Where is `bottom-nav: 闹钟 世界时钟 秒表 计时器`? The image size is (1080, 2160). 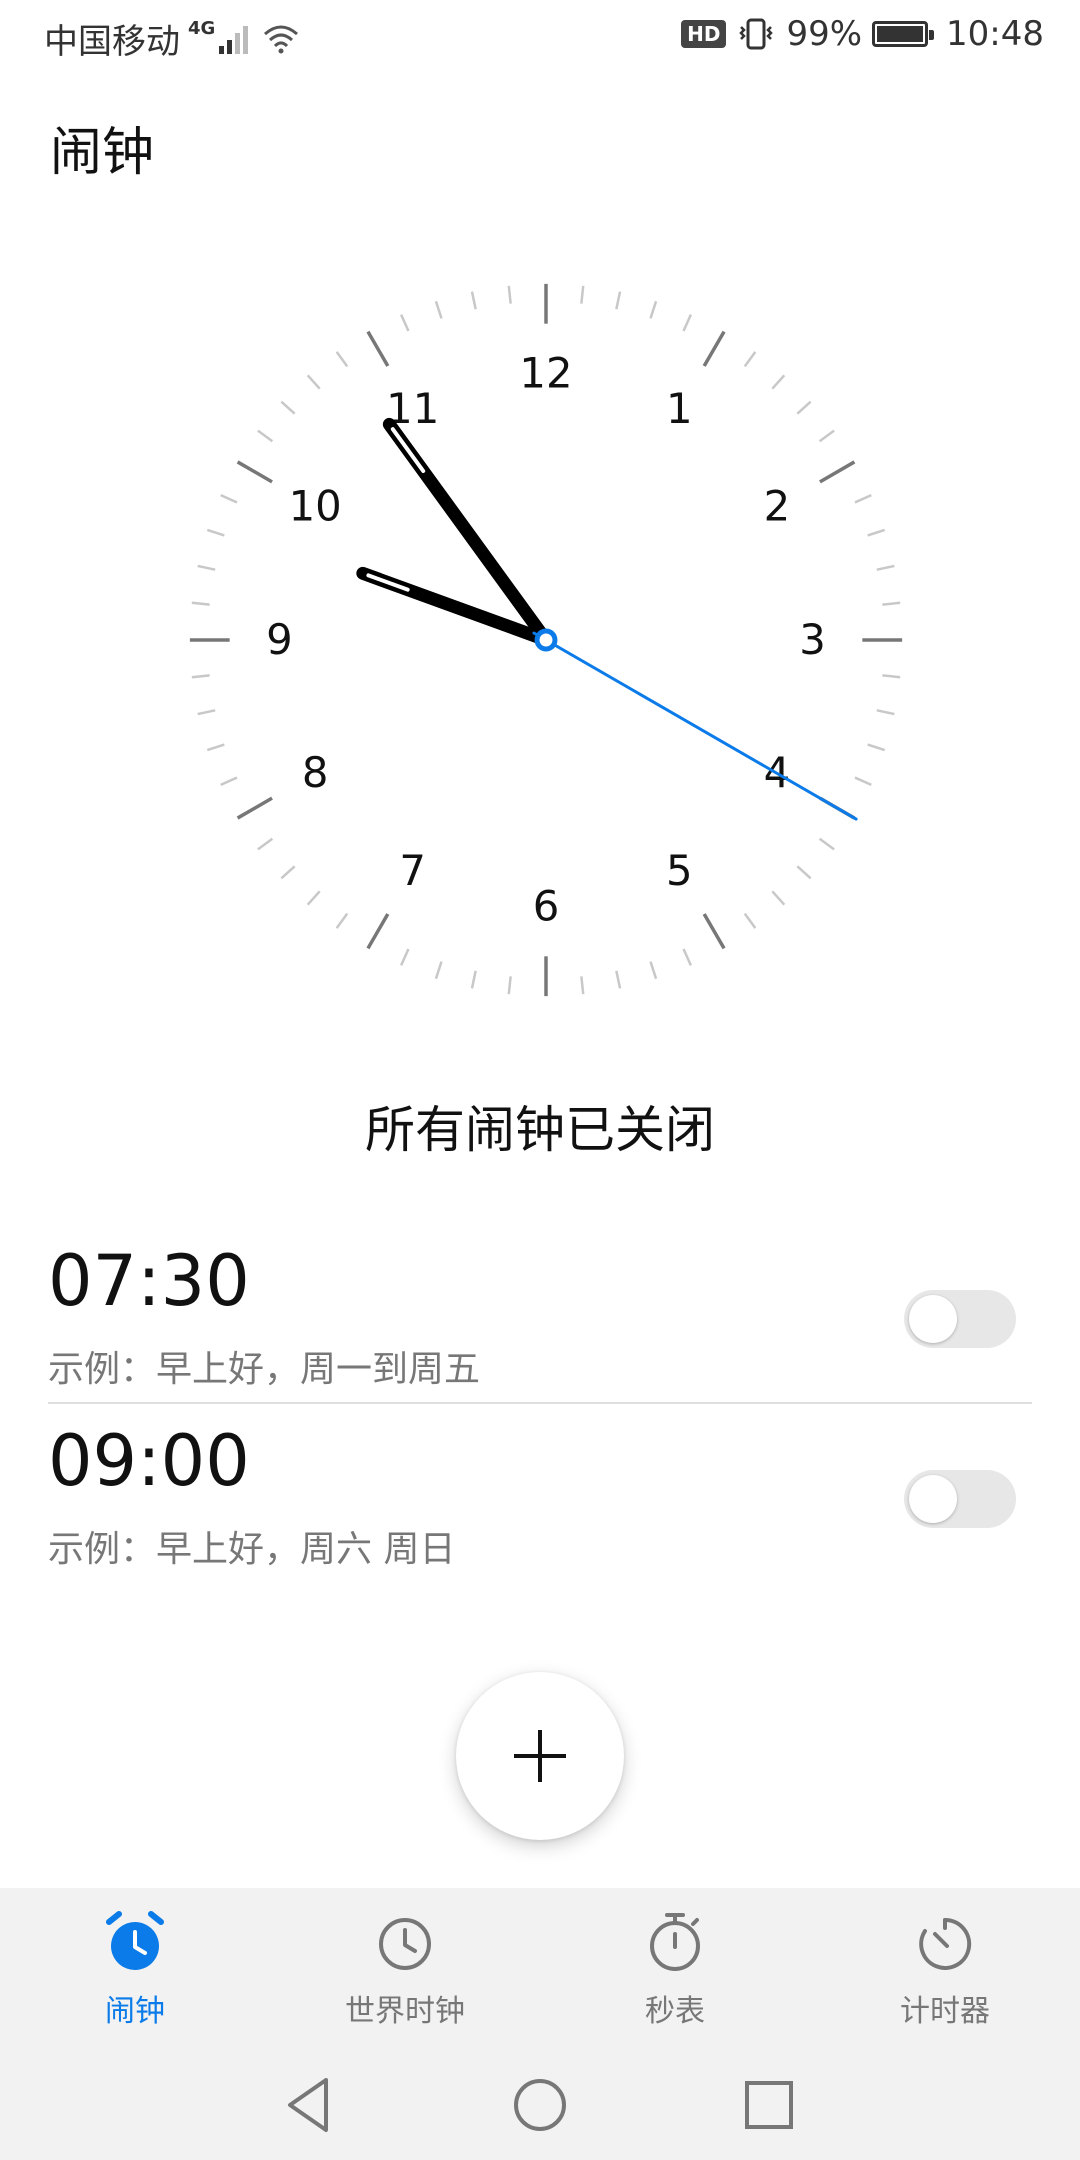
bottom-nav: 闹钟 世界时钟 秒表 计时器 is located at coordinates (540, 1969).